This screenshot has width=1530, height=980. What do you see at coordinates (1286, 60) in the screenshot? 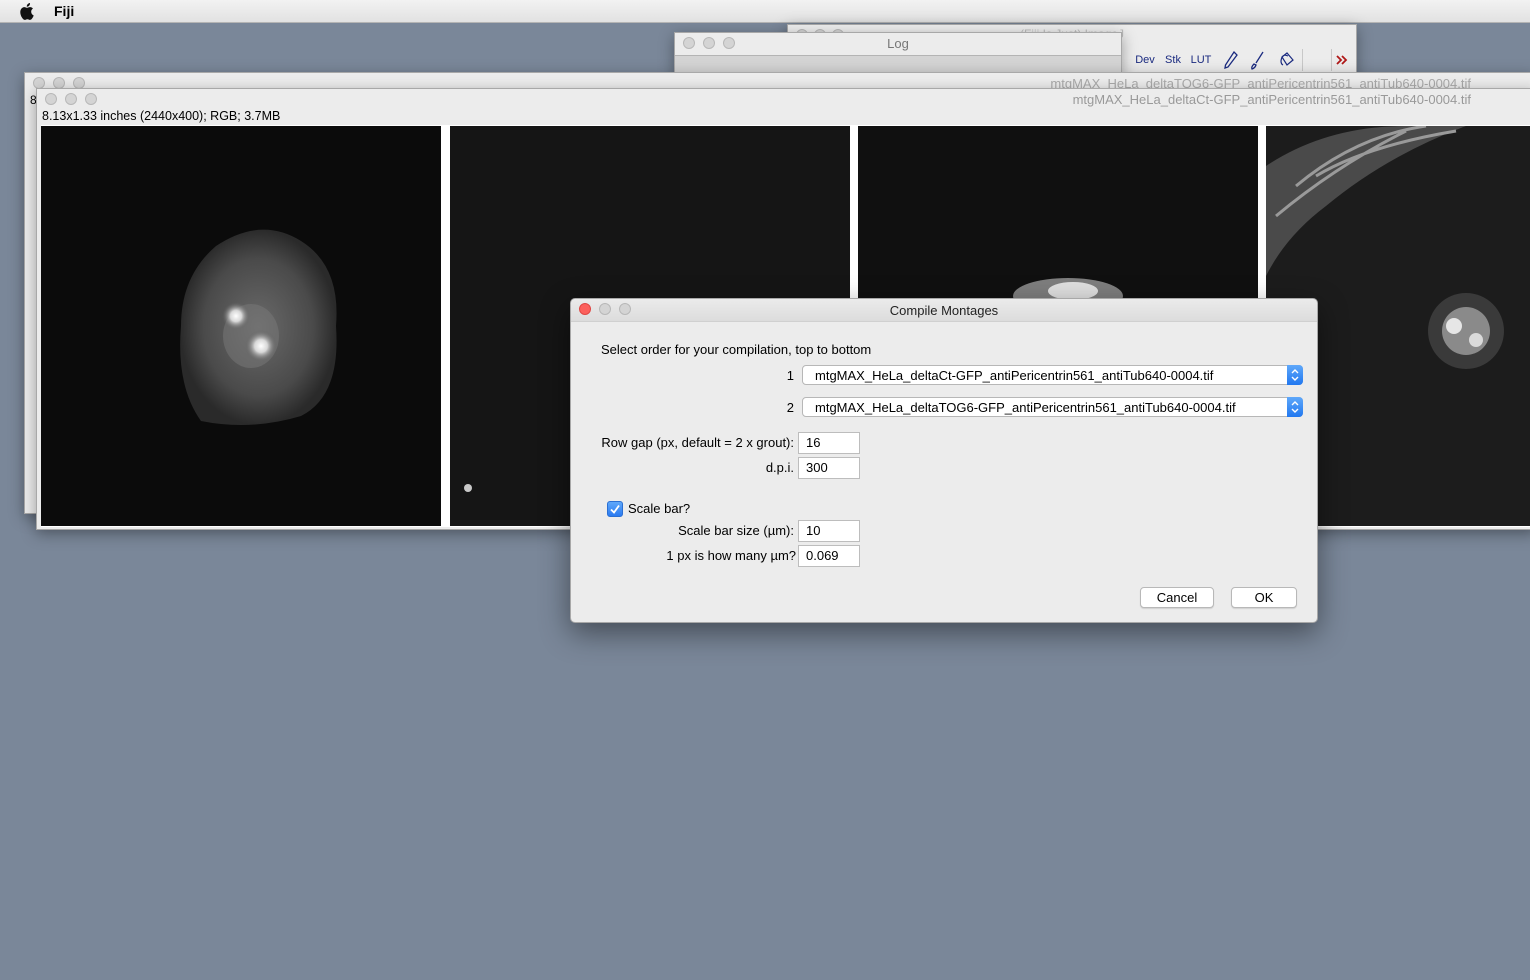
I see `flood-fill-icon` at bounding box center [1286, 60].